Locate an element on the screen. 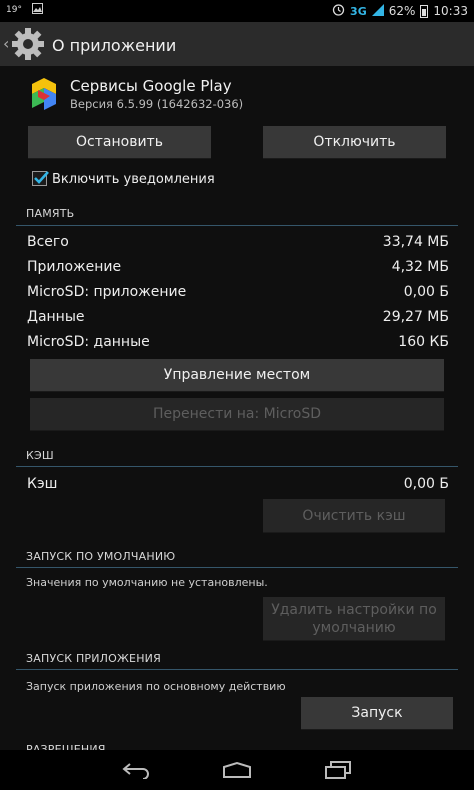 Image resolution: width=474 pixels, height=790 pixels. memory-row-label: MicroSD: приложение is located at coordinates (107, 292).